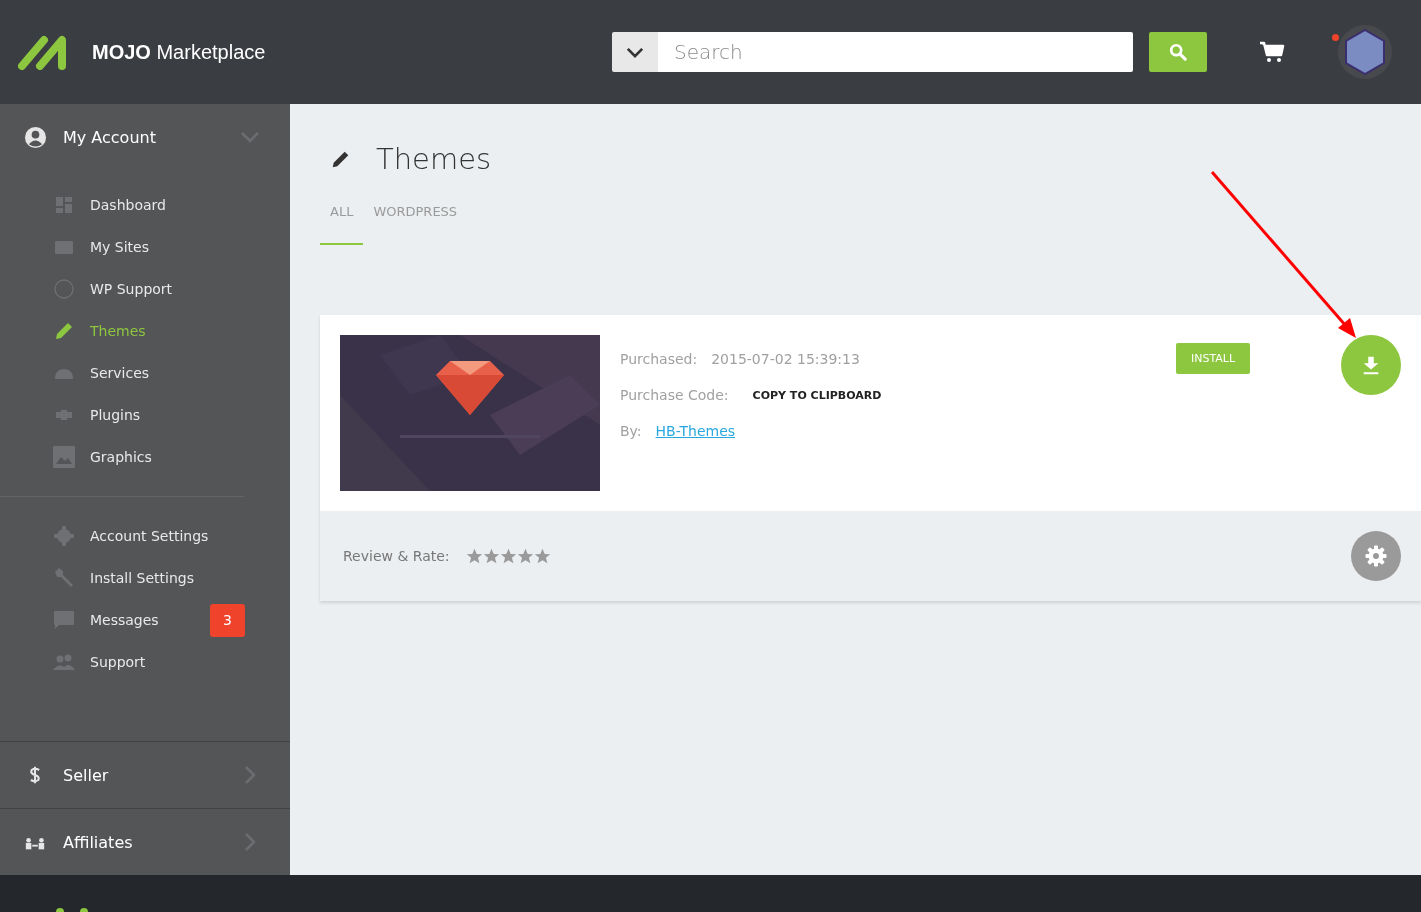  I want to click on search-button, so click(1178, 52).